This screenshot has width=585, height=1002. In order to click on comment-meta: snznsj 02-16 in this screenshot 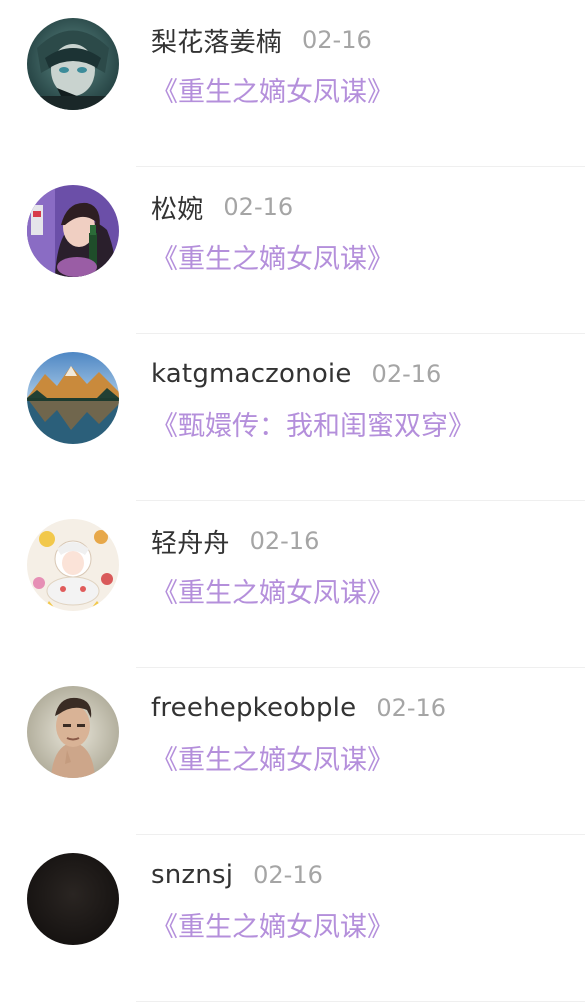, I will do `click(237, 875)`.